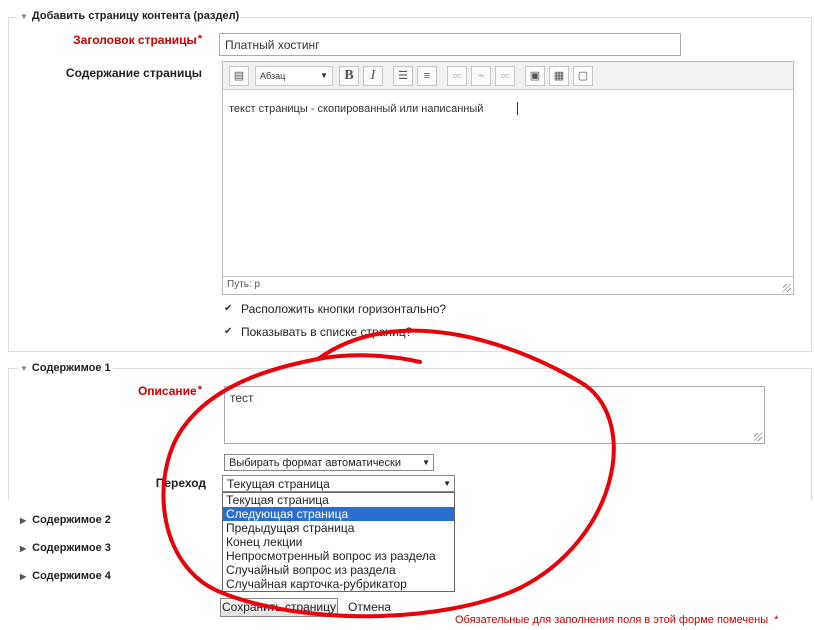  I want to click on manage-files-icon: ▢, so click(583, 76).